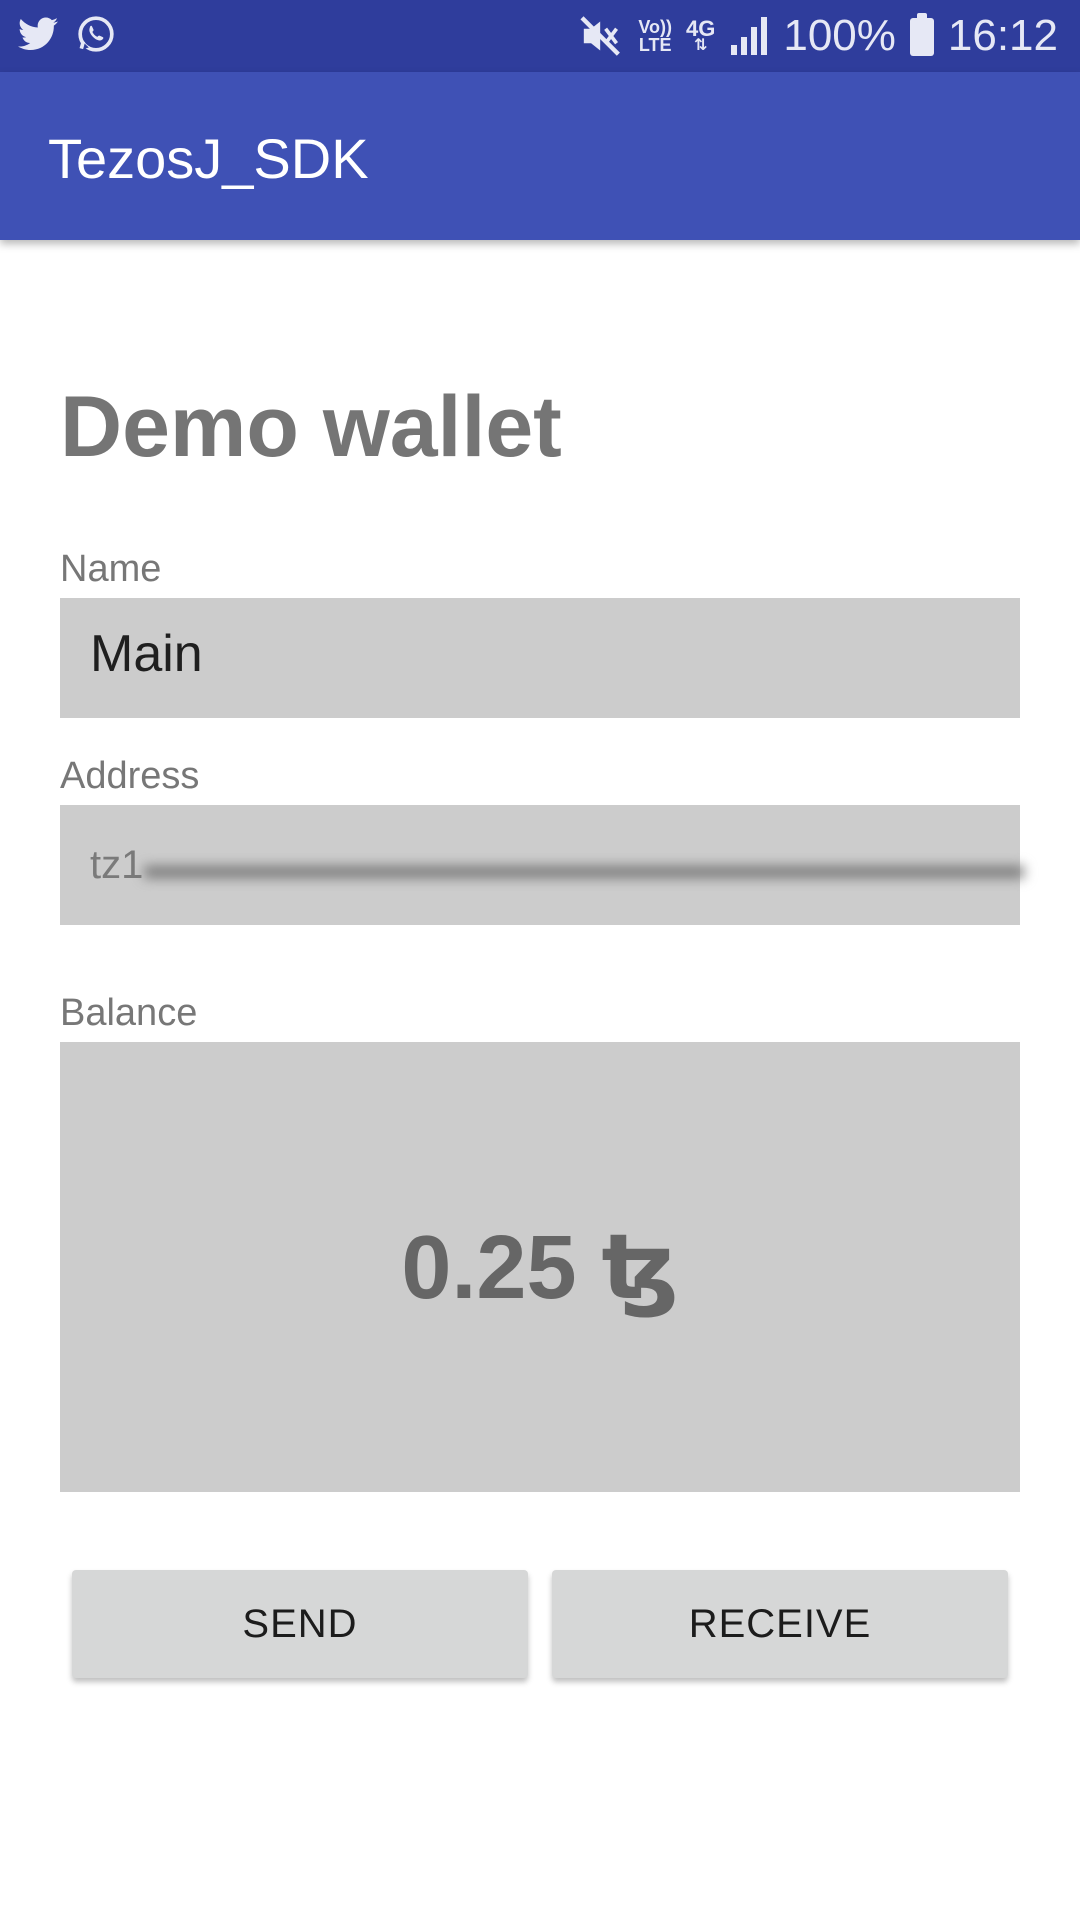 The height and width of the screenshot is (1920, 1080). I want to click on name-field: Main, so click(540, 658).